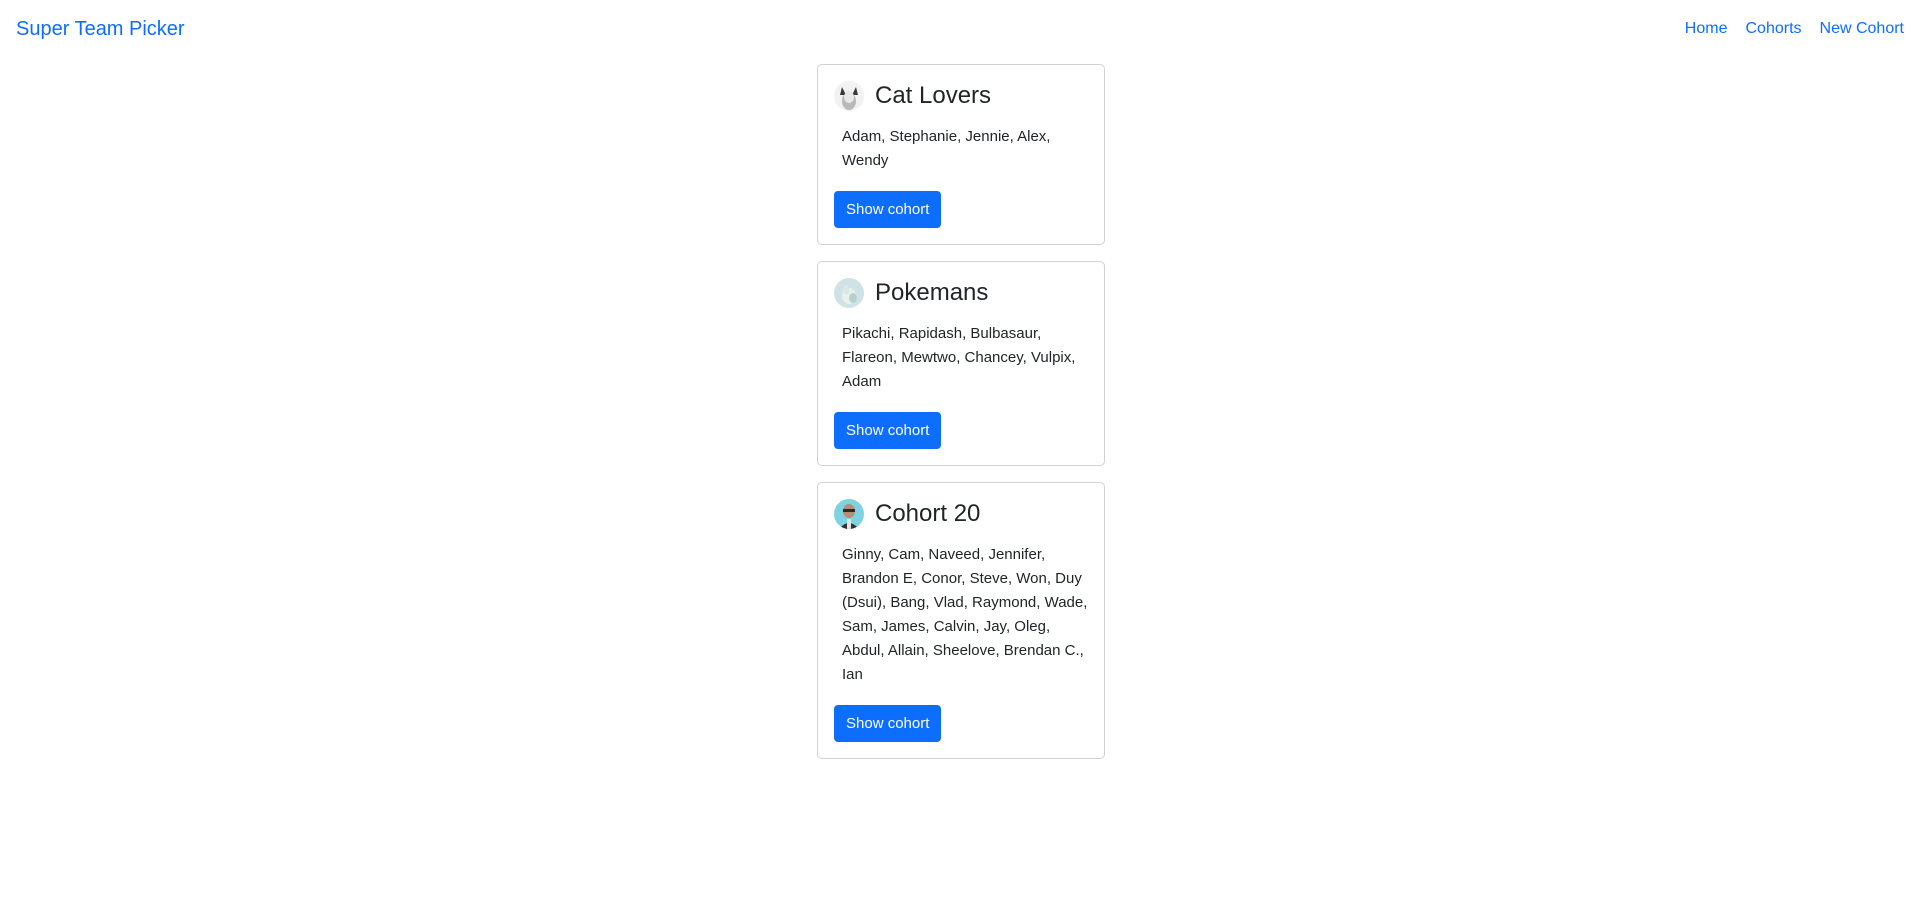 The width and height of the screenshot is (1920, 912). I want to click on cat-avatar-icon, so click(849, 96).